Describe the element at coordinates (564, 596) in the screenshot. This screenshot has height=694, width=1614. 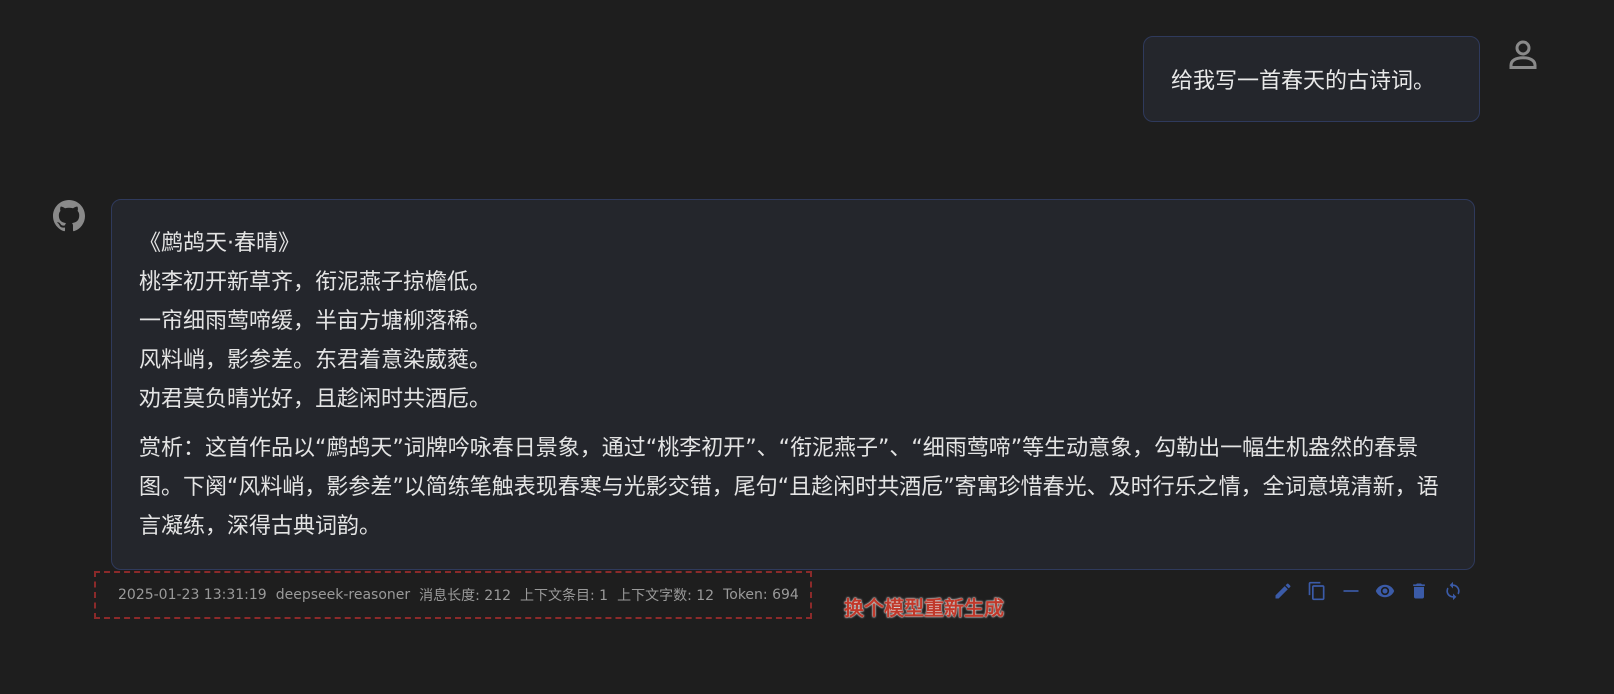
I see `context-items: 上下文条目: 1` at that location.